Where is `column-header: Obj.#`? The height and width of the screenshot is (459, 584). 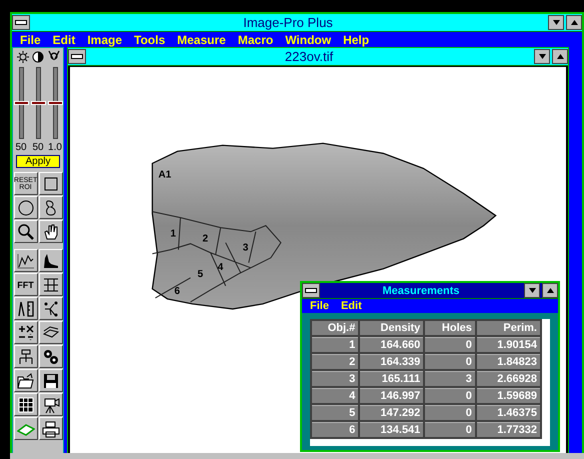
column-header: Obj.# is located at coordinates (335, 328).